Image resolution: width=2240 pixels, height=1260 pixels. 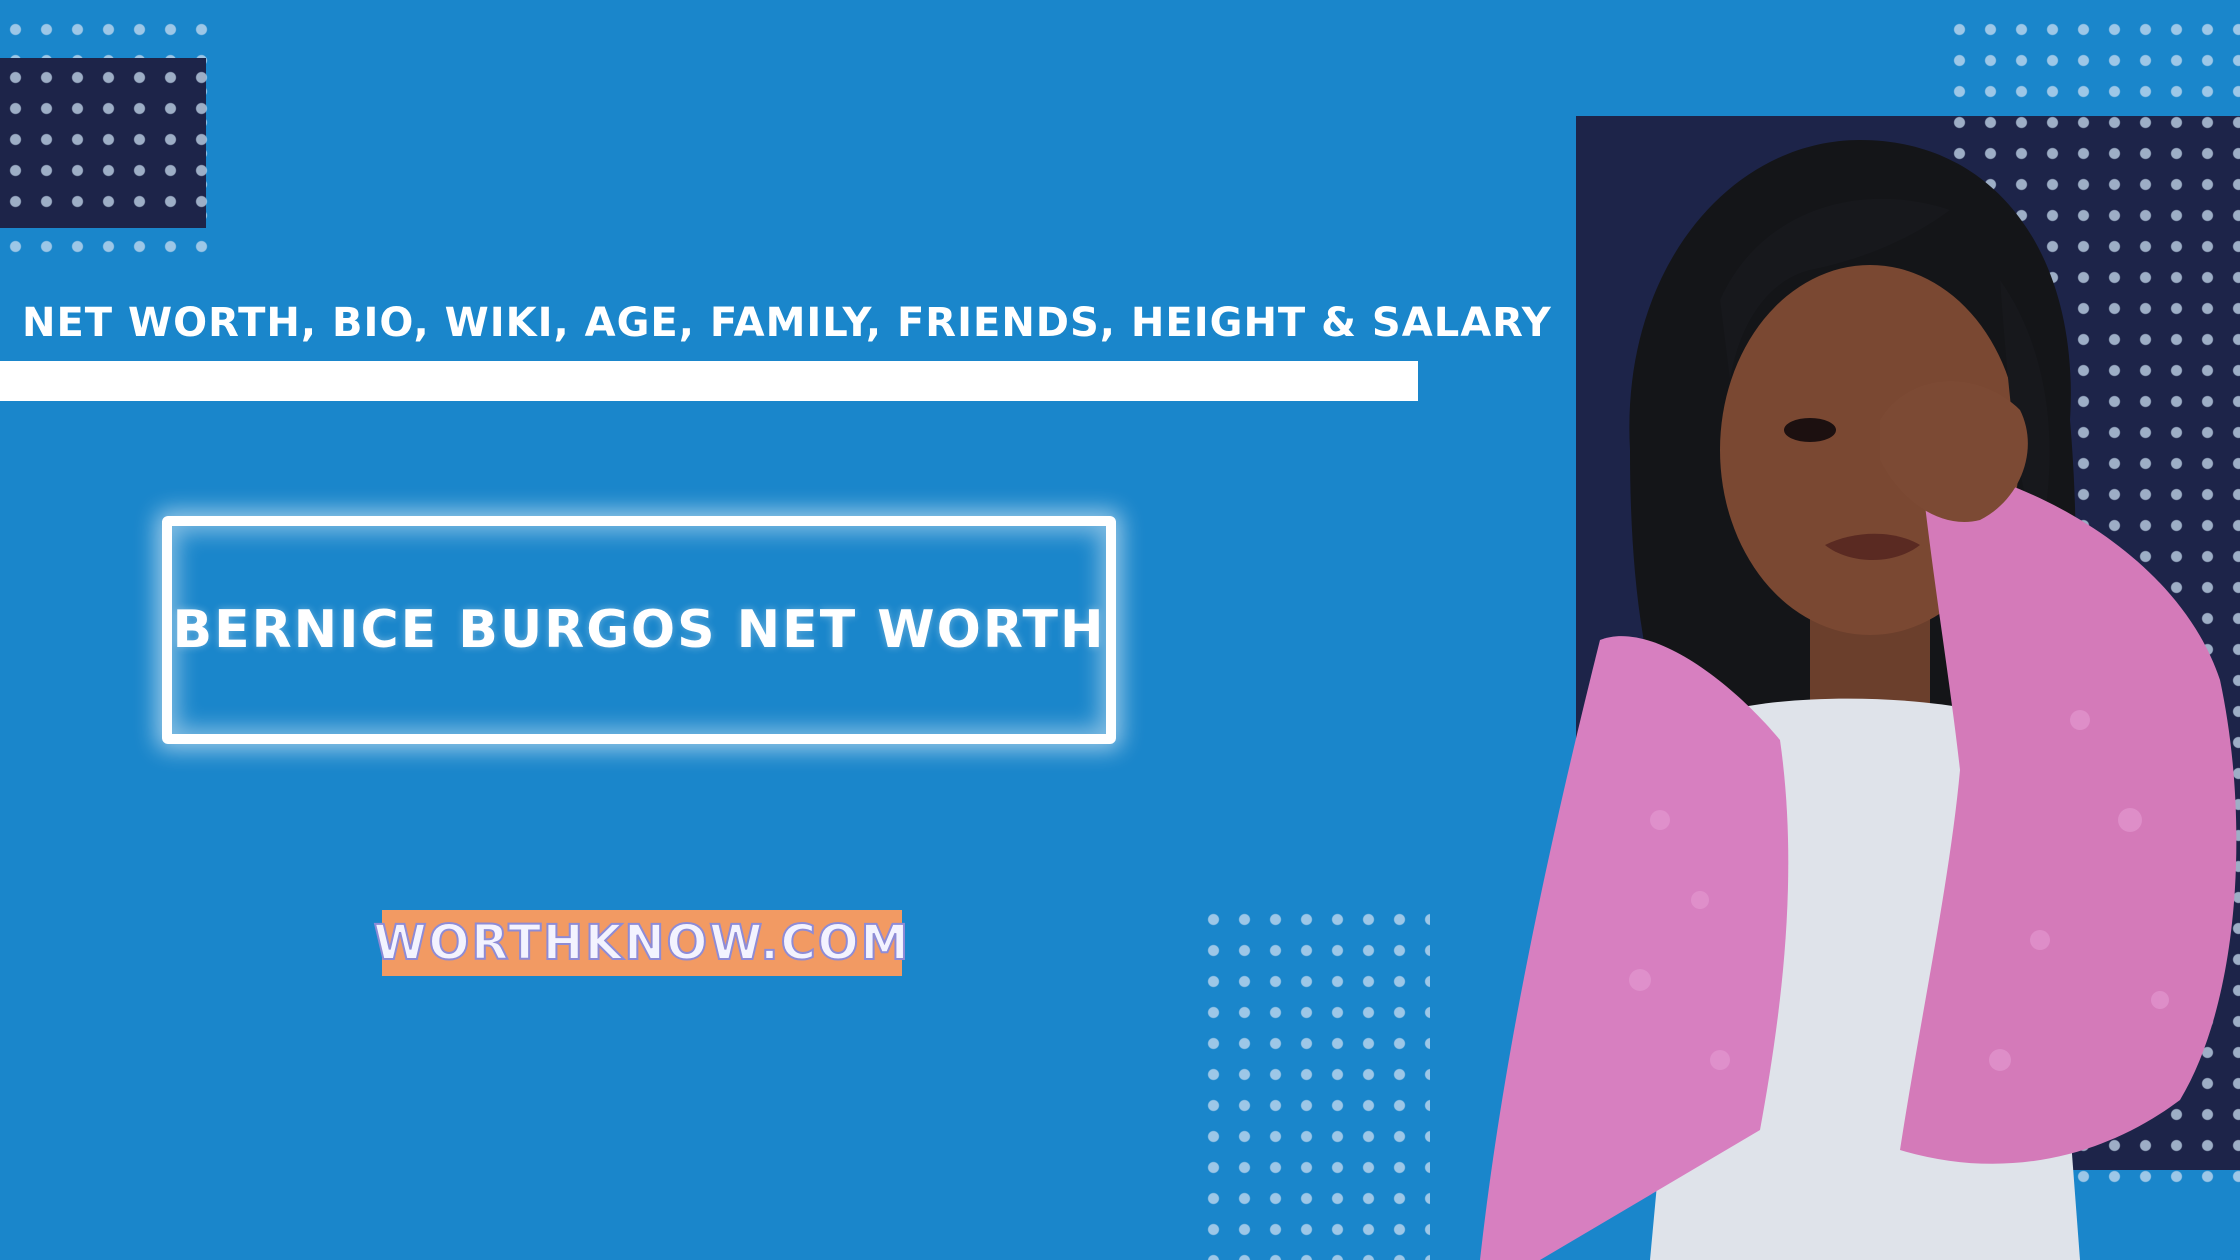 What do you see at coordinates (1314, 1082) in the screenshot?
I see `dot-pattern-bottom-center` at bounding box center [1314, 1082].